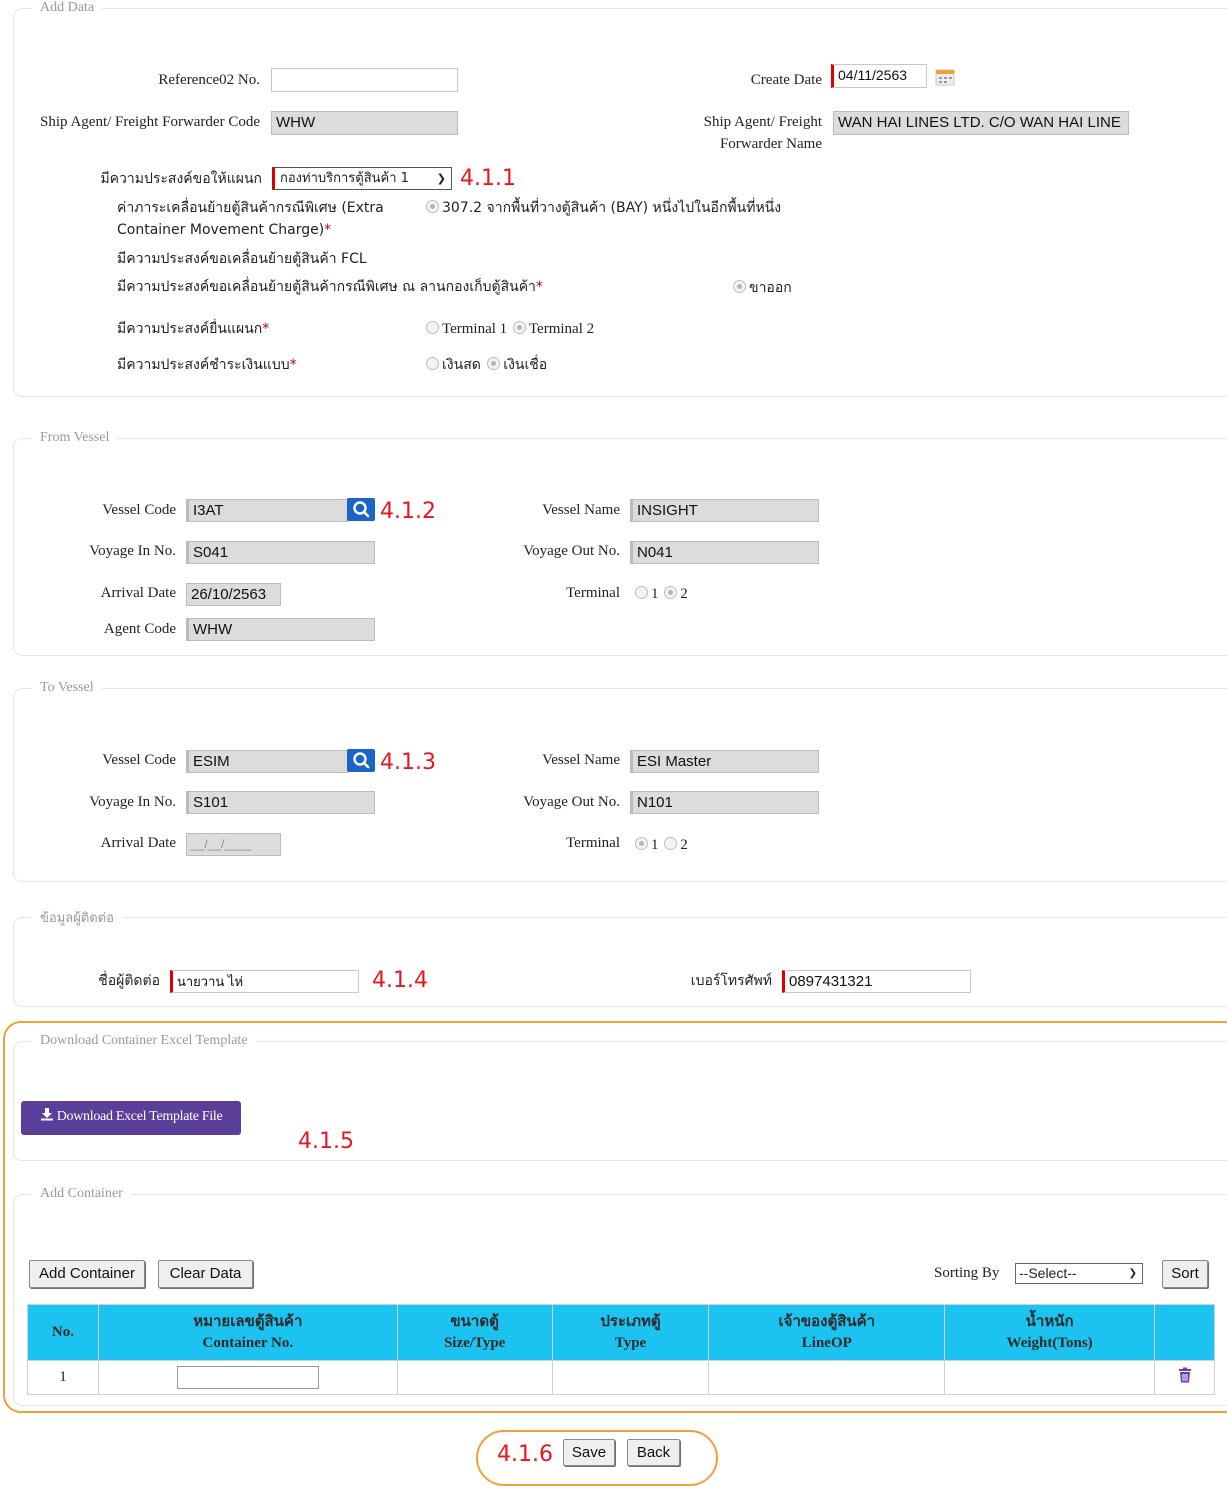 This screenshot has width=1227, height=1486. I want to click on terminal-1-radio, so click(432, 327).